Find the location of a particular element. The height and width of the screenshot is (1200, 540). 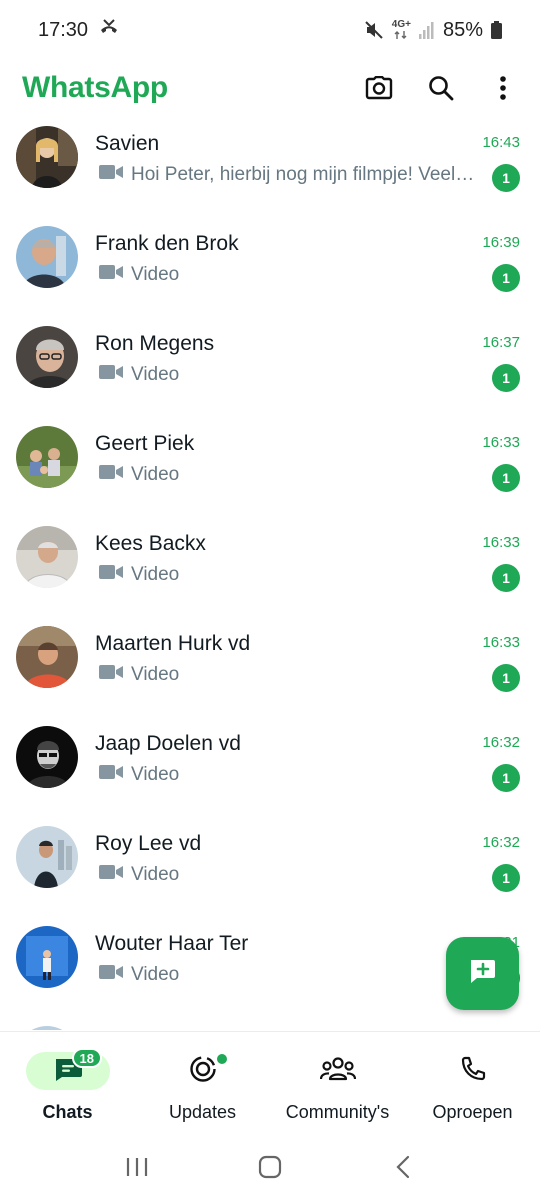

tab-updates: Updates is located at coordinates (202, 1083).